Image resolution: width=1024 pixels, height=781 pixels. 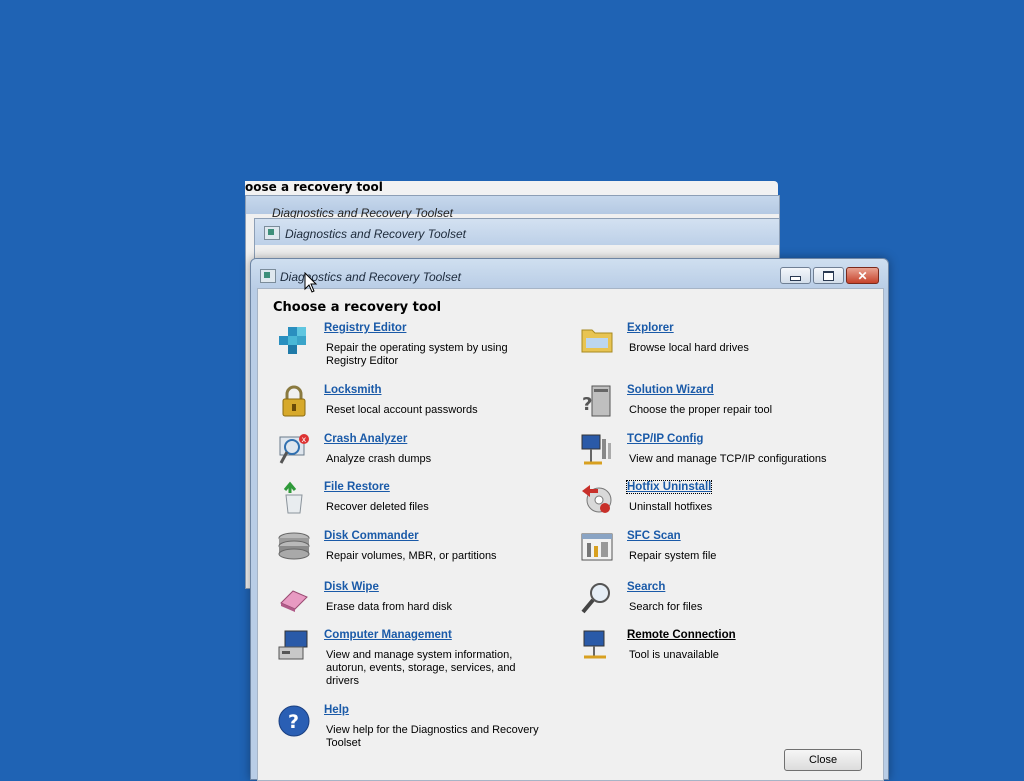 What do you see at coordinates (728, 459) in the screenshot?
I see `tcpip-config-desc: View and manage TCP/IP configurations` at bounding box center [728, 459].